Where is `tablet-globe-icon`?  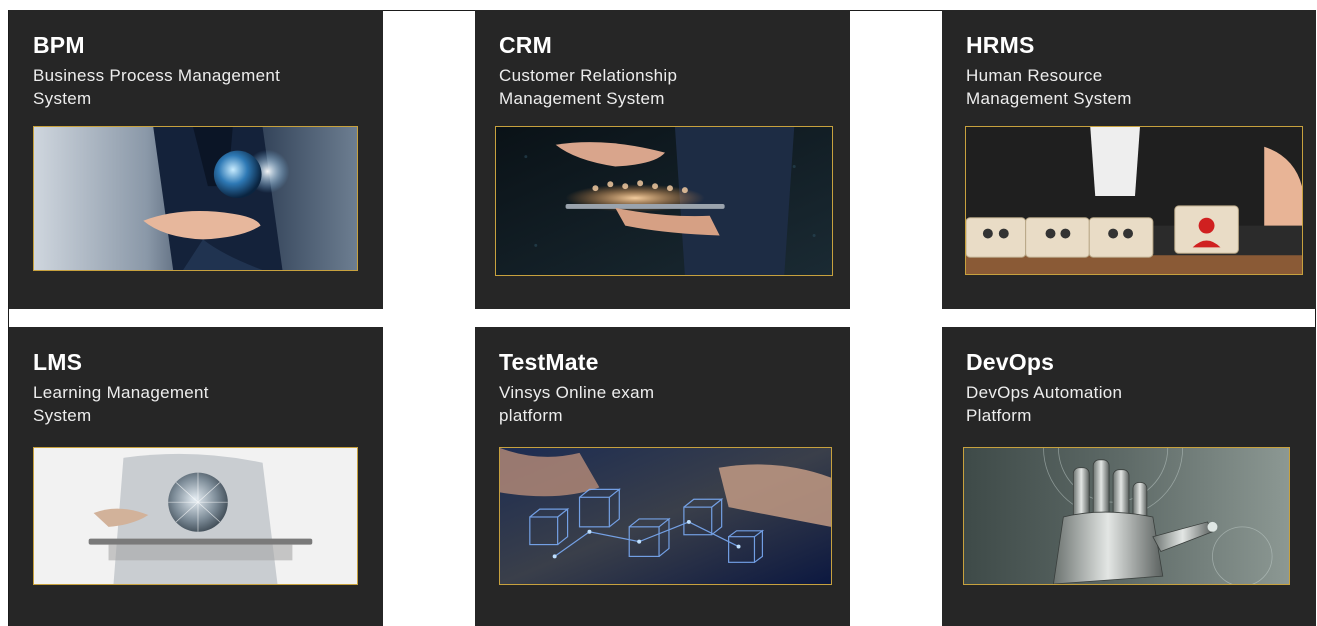 tablet-globe-icon is located at coordinates (195, 516).